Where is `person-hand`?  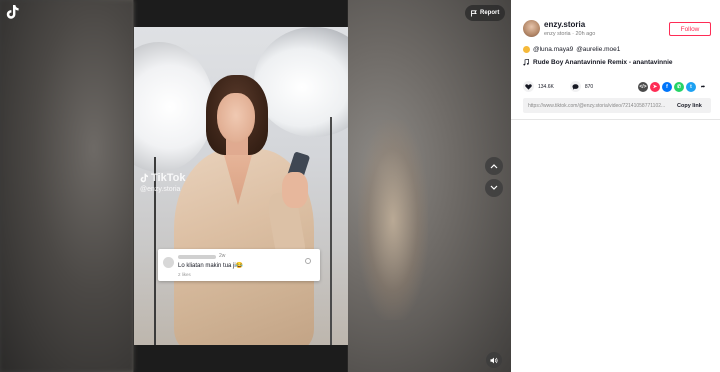 person-hand is located at coordinates (295, 190).